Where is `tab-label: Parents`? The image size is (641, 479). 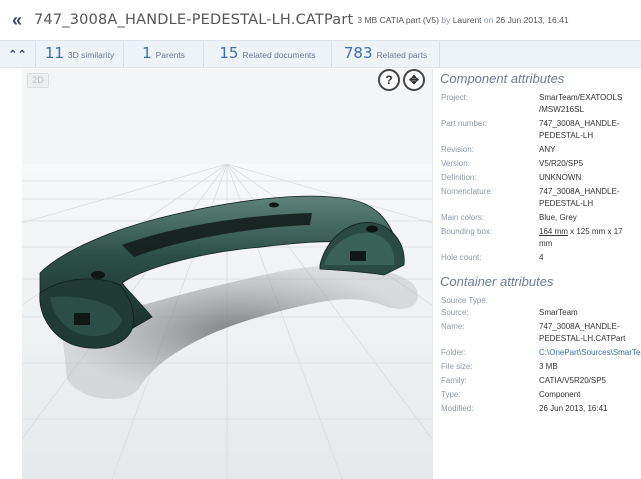 tab-label: Parents is located at coordinates (170, 55).